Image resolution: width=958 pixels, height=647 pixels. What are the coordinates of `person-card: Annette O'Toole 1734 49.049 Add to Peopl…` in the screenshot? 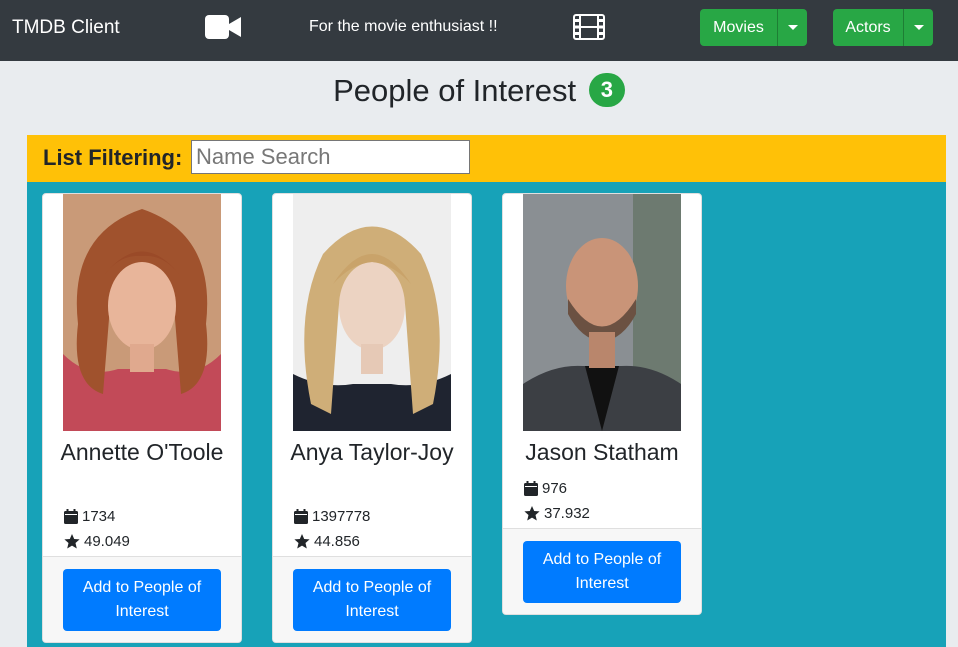 It's located at (142, 418).